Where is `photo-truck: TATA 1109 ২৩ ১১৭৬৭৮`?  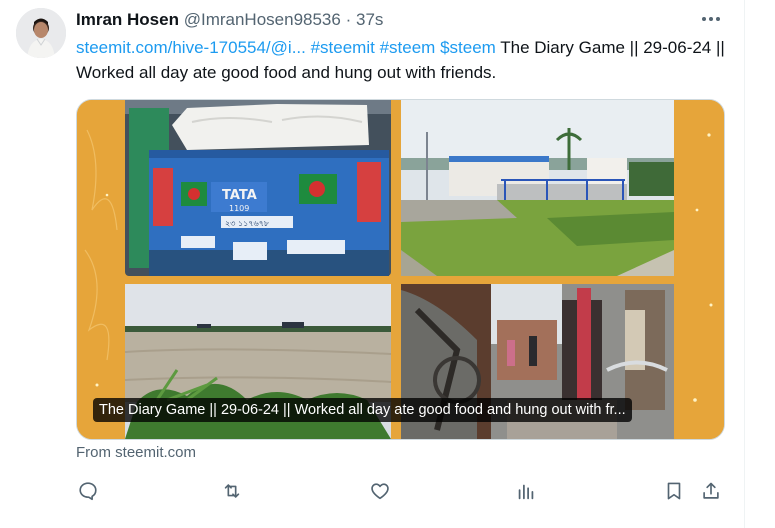
photo-truck: TATA 1109 ২৩ ১১৭৬৭৮ is located at coordinates (258, 188).